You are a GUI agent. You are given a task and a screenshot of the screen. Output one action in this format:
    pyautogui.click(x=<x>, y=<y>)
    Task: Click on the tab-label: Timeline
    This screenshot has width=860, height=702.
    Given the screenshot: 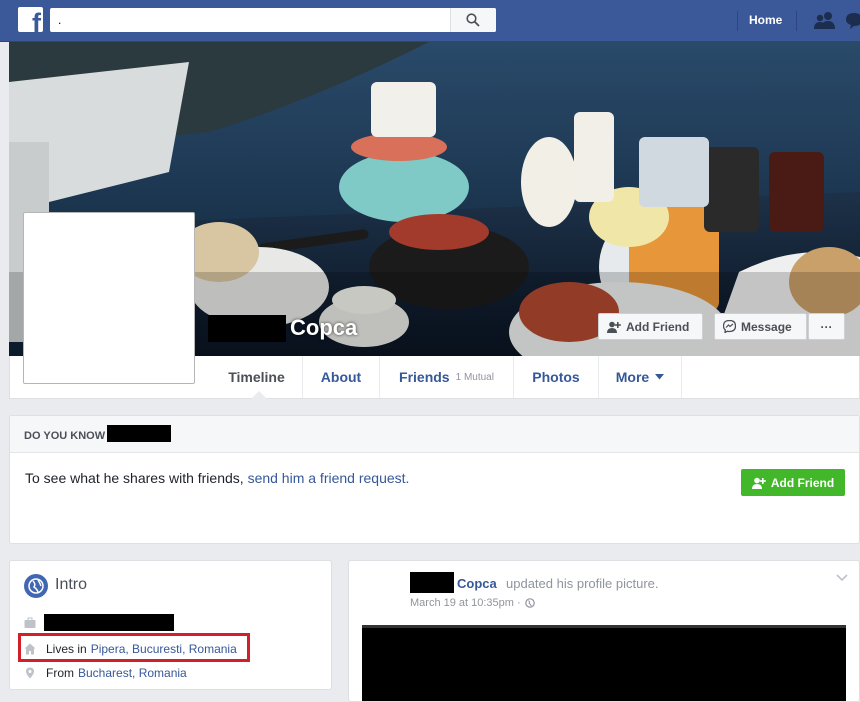 What is the action you would take?
    pyautogui.click(x=256, y=377)
    